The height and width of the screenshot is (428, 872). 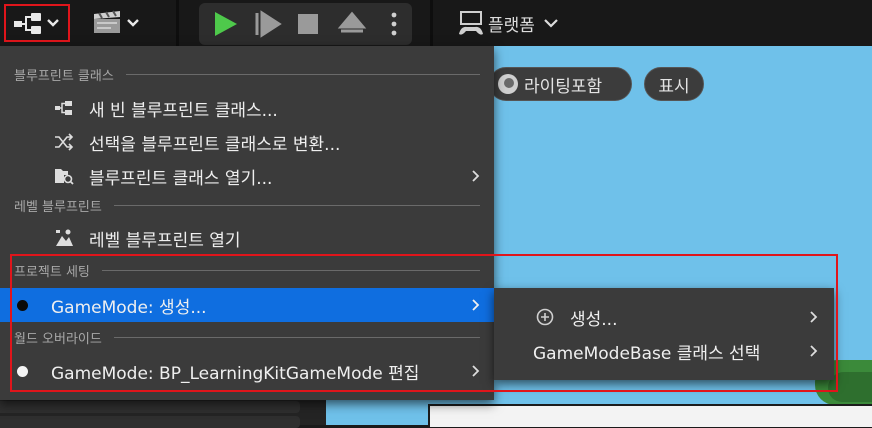 What do you see at coordinates (58, 207) in the screenshot?
I see `section-title: 레벨 블루프린트` at bounding box center [58, 207].